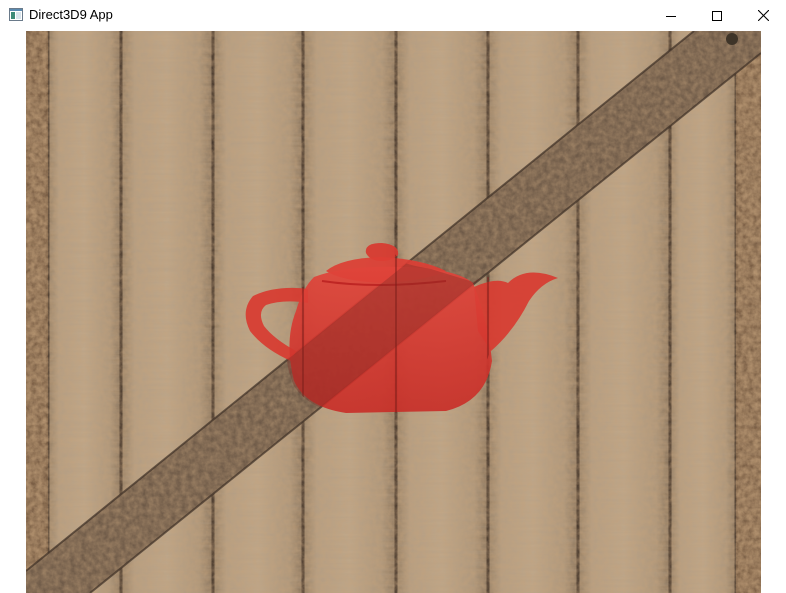 The image size is (786, 593). I want to click on maximize-icon, so click(717, 15).